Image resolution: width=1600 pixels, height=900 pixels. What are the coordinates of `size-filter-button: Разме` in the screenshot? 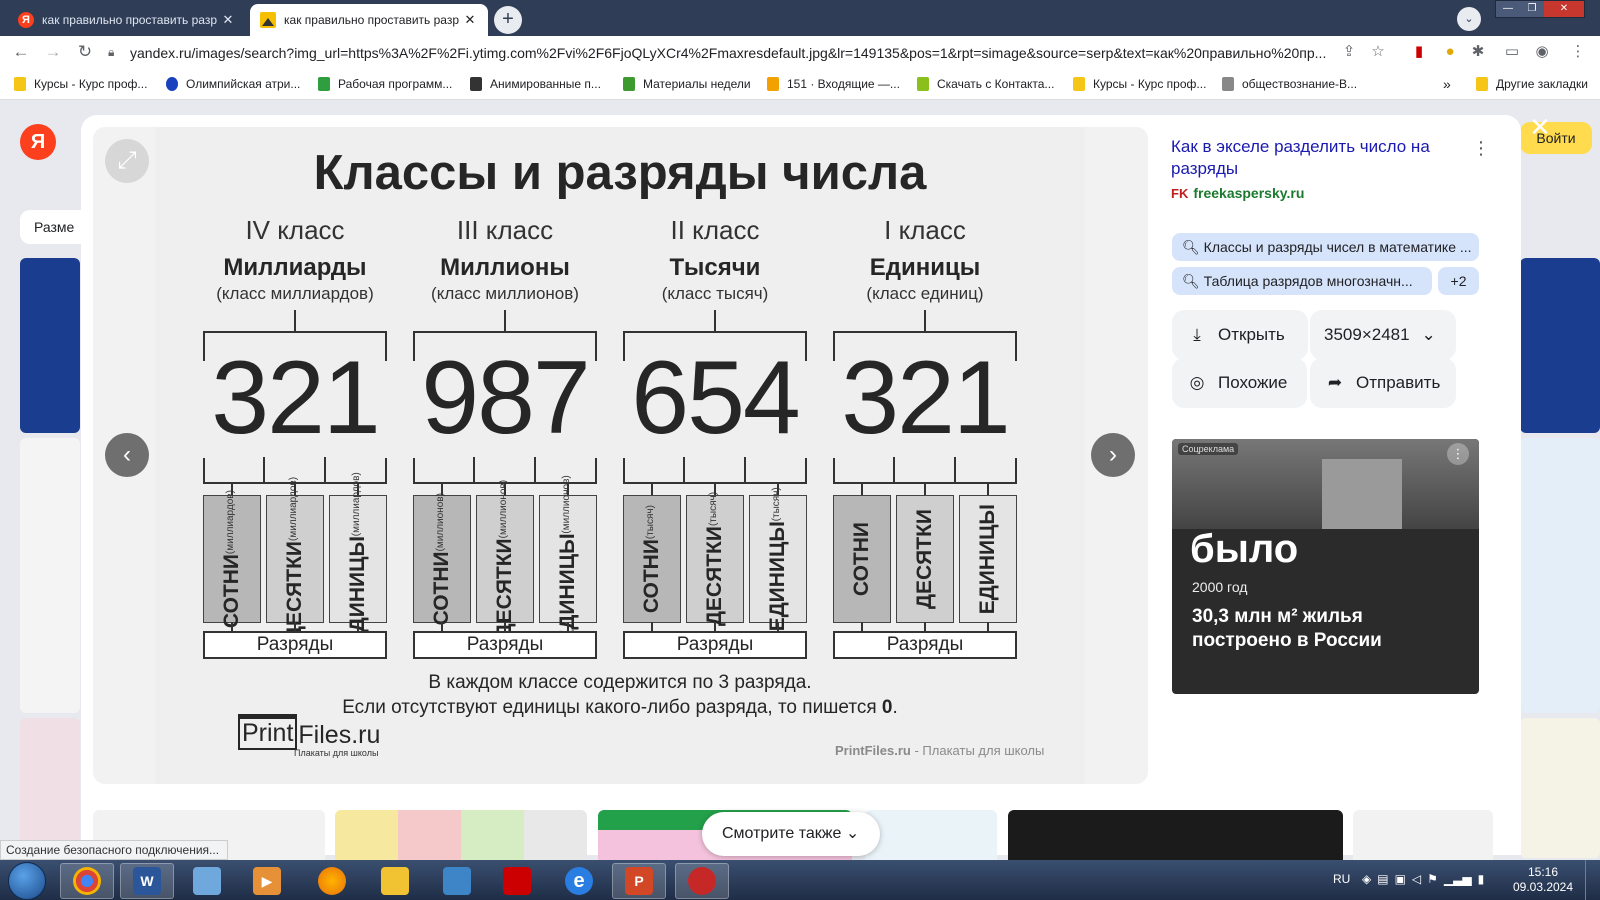 It's located at (55, 227).